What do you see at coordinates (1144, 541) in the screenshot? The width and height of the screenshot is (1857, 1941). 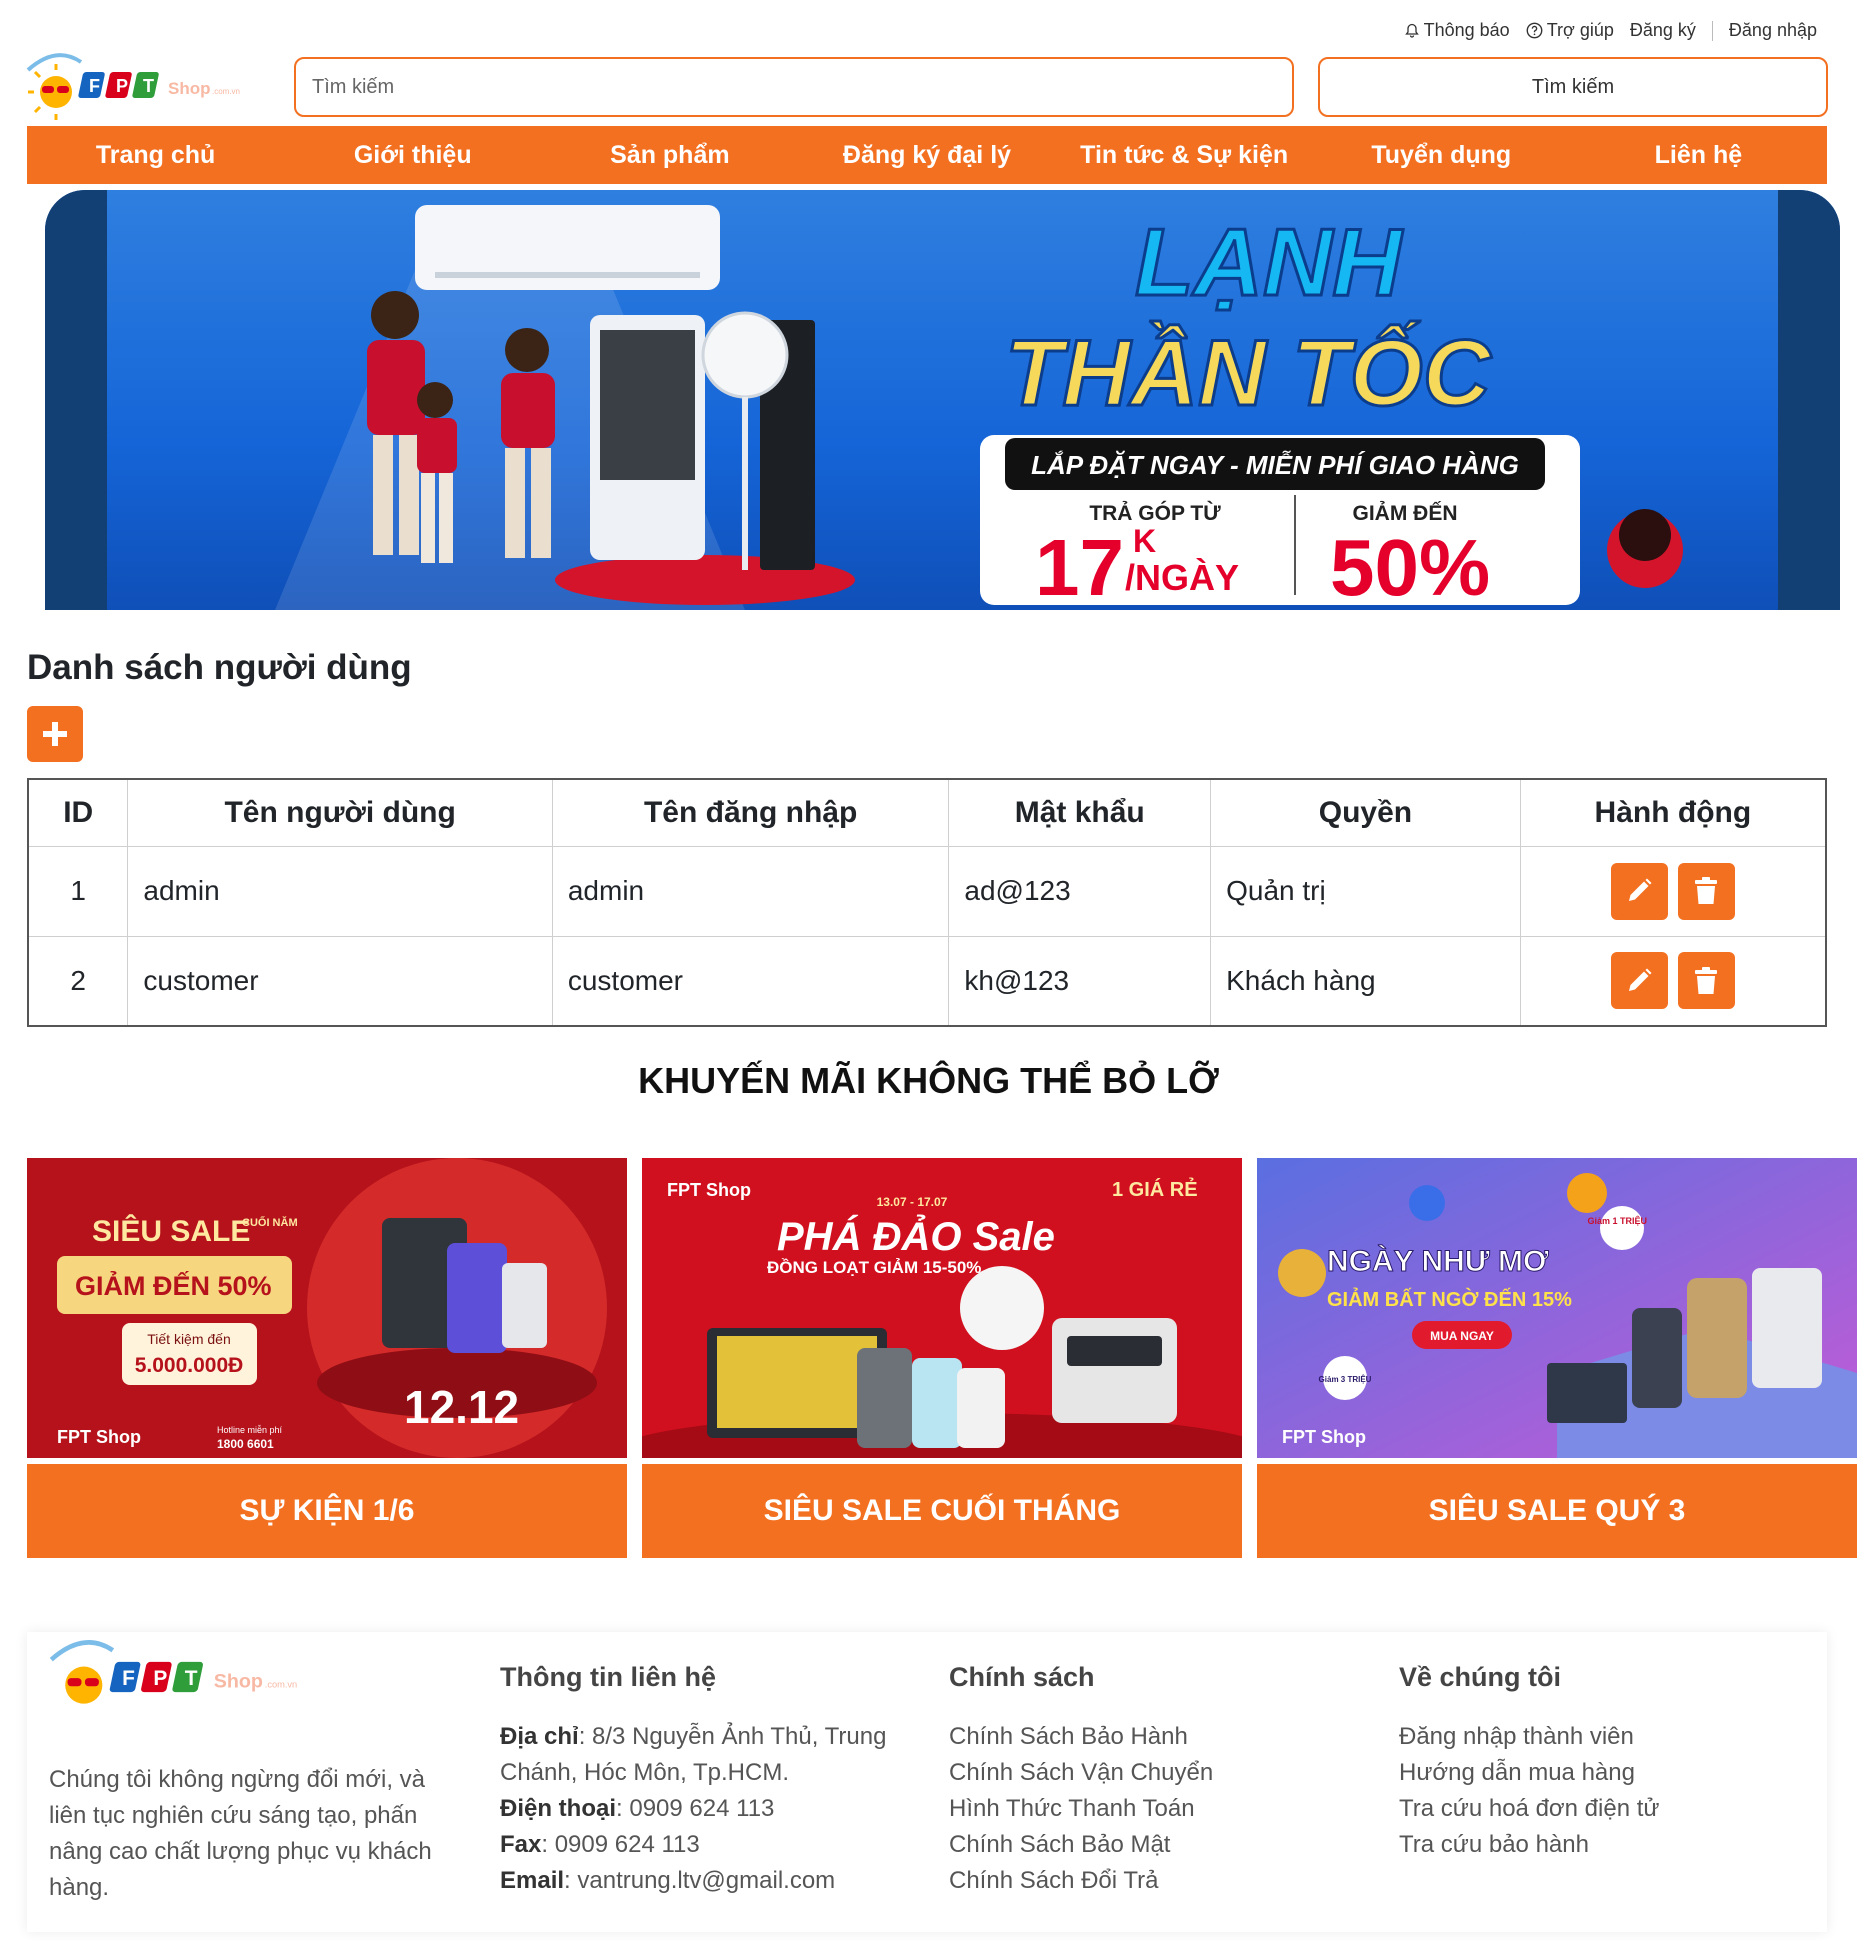 I see `offer-1-unit-top: K` at bounding box center [1144, 541].